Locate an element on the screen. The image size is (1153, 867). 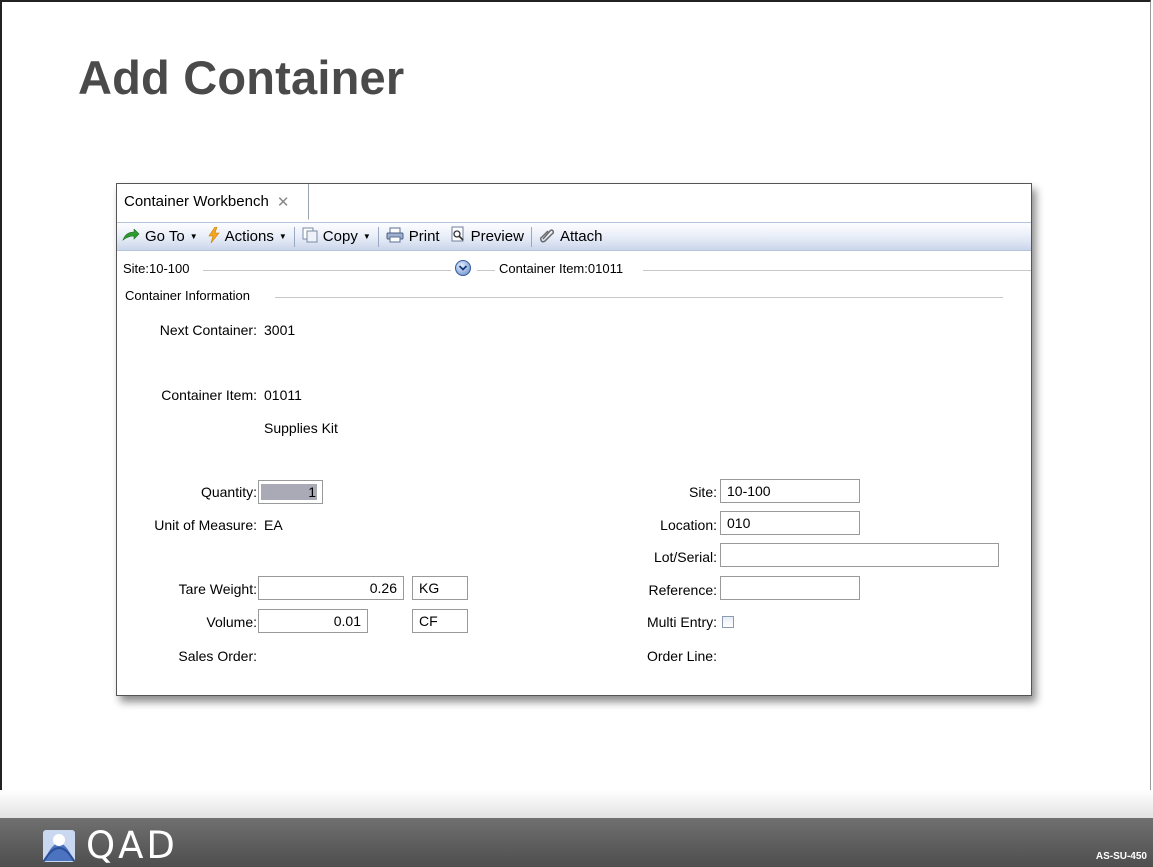
tab-label: Container Workbench is located at coordinates (196, 201).